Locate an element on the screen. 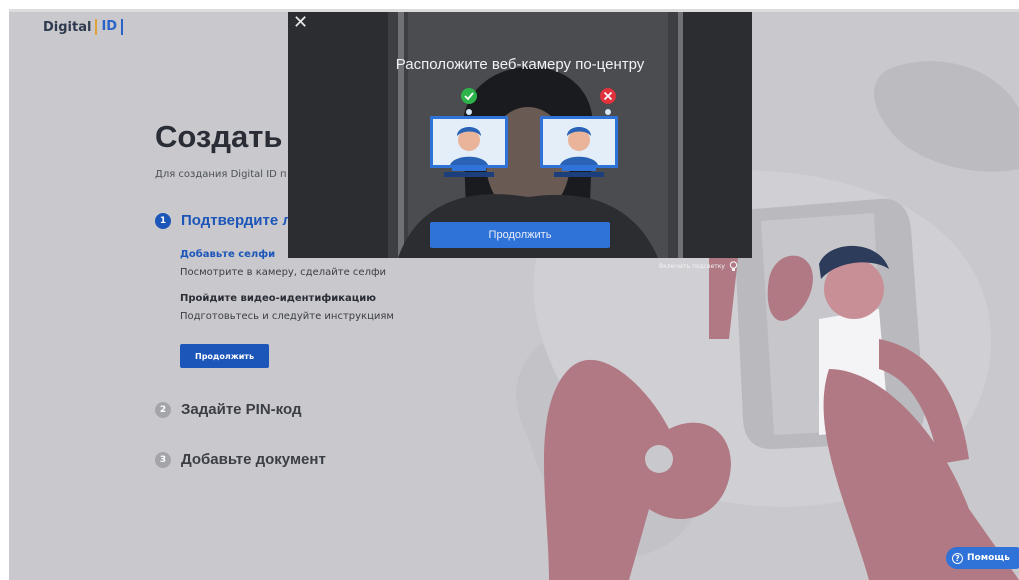 Image resolution: width=1019 pixels, height=580 pixels. lightbulb-icon is located at coordinates (733, 266).